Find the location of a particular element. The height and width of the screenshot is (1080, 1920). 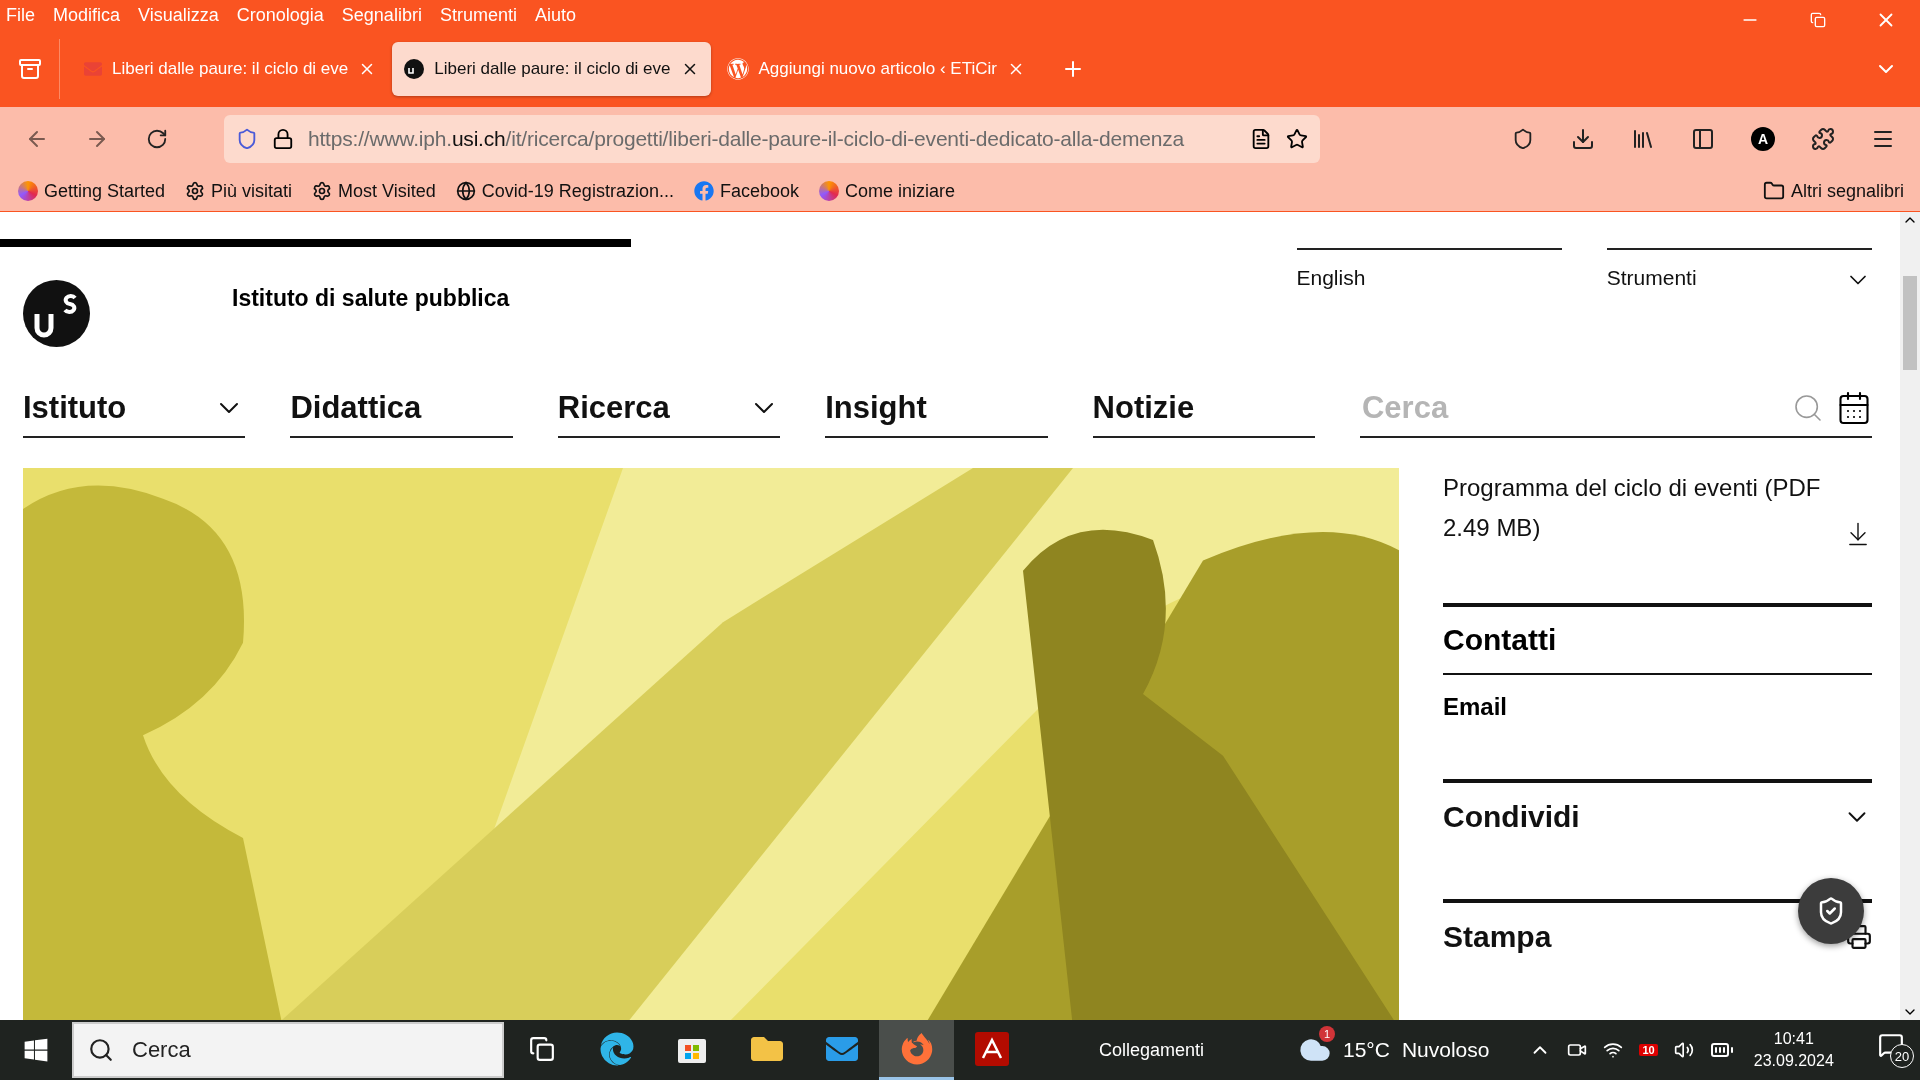

folder-icon is located at coordinates (1773, 191).